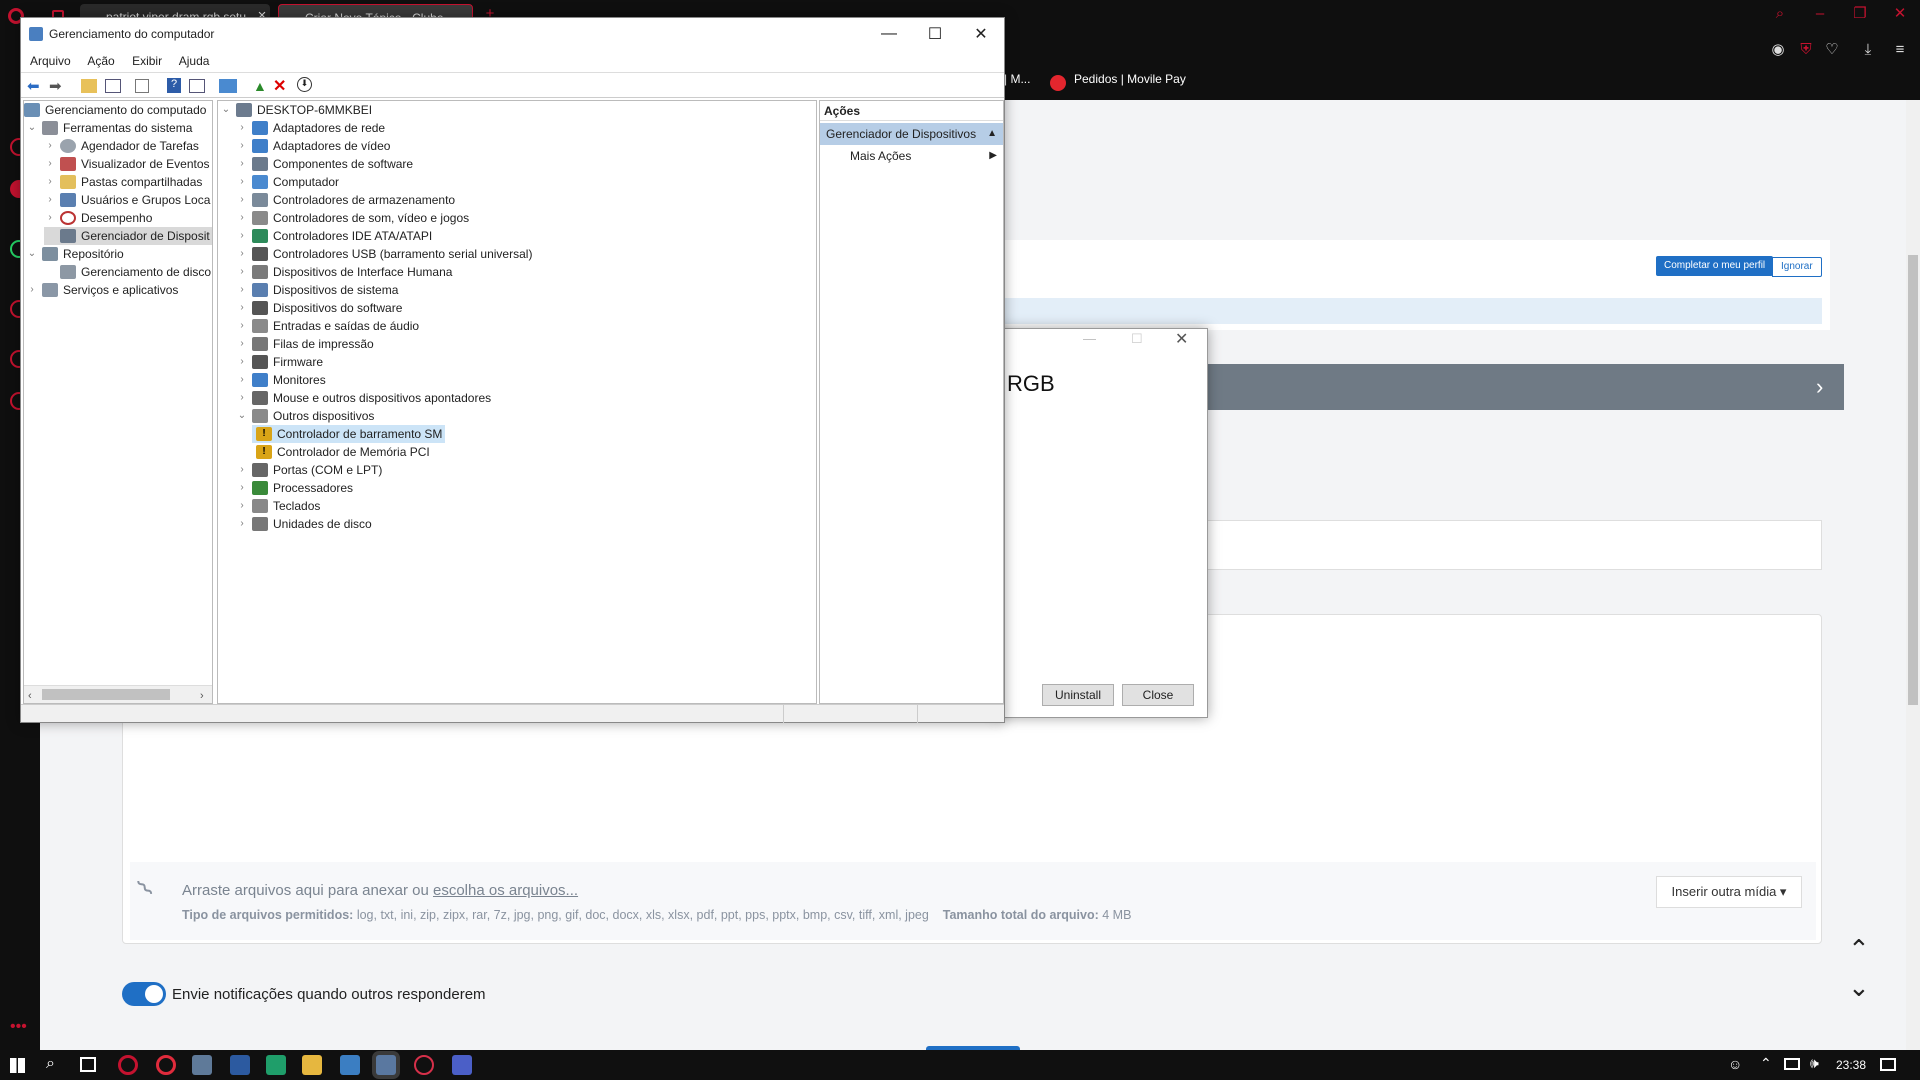 The height and width of the screenshot is (1080, 1920). I want to click on close-button: Close, so click(1158, 695).